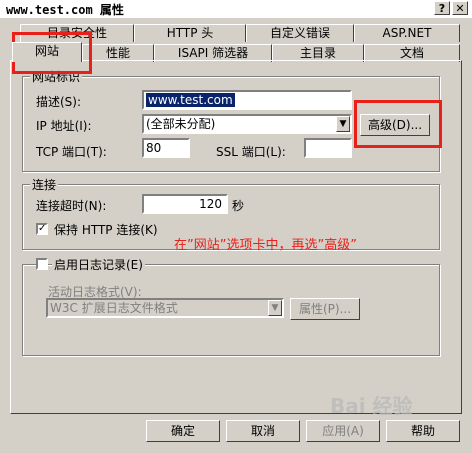  Describe the element at coordinates (71, 152) in the screenshot. I see `tcp-port-label: TCP 端口(T):` at that location.